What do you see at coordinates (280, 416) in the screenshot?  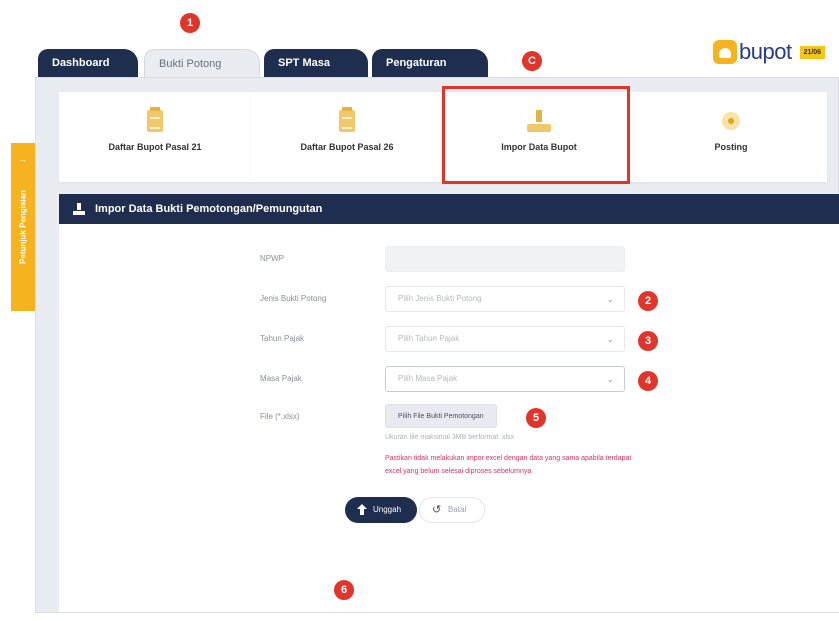 I see `file-label: File (*.xlsx)` at bounding box center [280, 416].